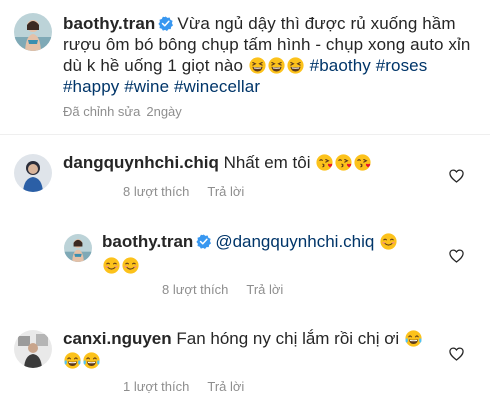 The image size is (490, 416). What do you see at coordinates (91, 86) in the screenshot?
I see `hashtag-link: #happy` at bounding box center [91, 86].